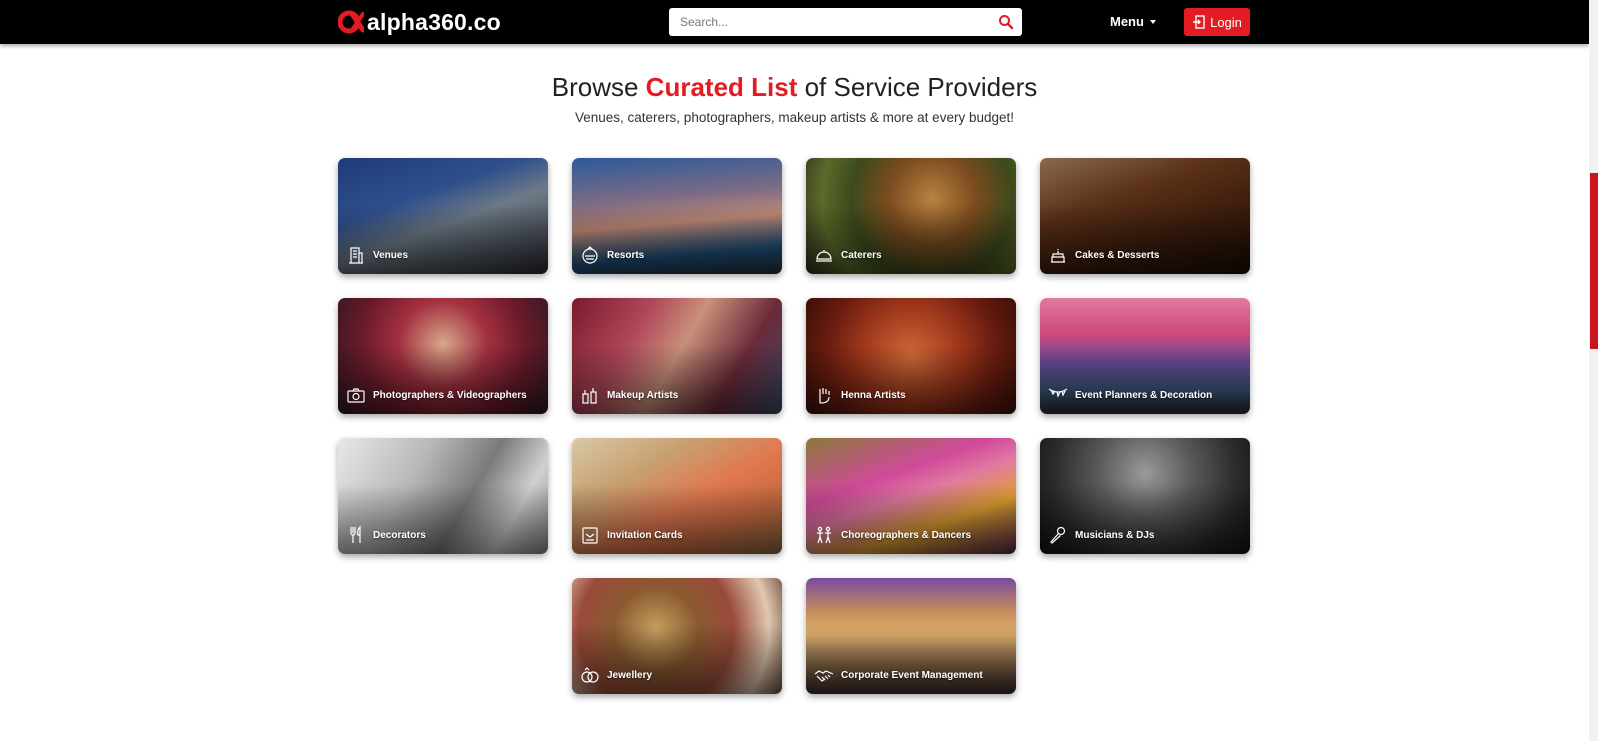 The width and height of the screenshot is (1598, 741). What do you see at coordinates (590, 675) in the screenshot?
I see `rings-icon` at bounding box center [590, 675].